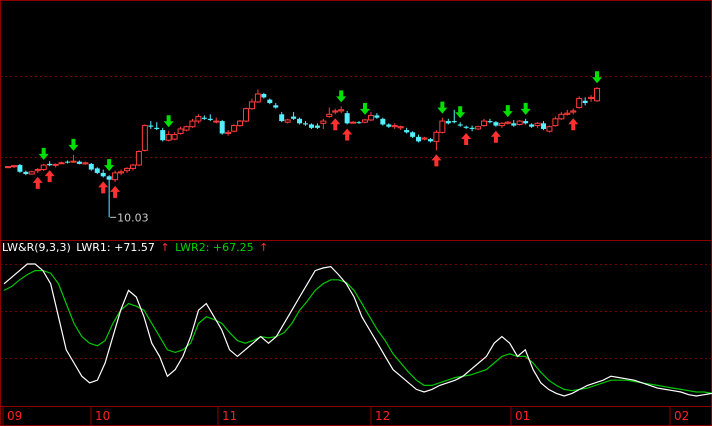 This screenshot has height=426, width=712. What do you see at coordinates (214, 247) in the screenshot?
I see `lwr2-value: LWR2: +67.25` at bounding box center [214, 247].